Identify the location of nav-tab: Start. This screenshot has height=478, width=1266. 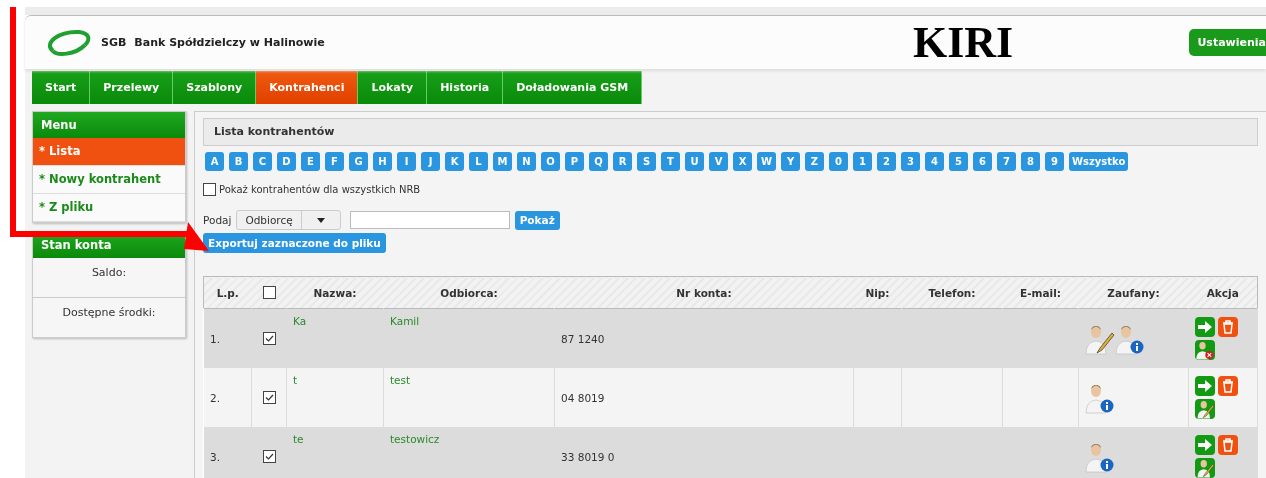
(61, 87).